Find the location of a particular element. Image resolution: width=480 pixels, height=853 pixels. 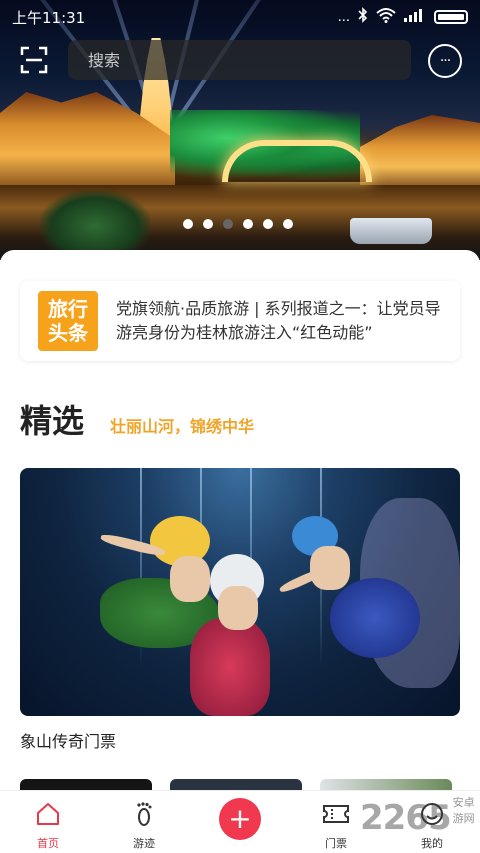

scan-icon is located at coordinates (34, 60).